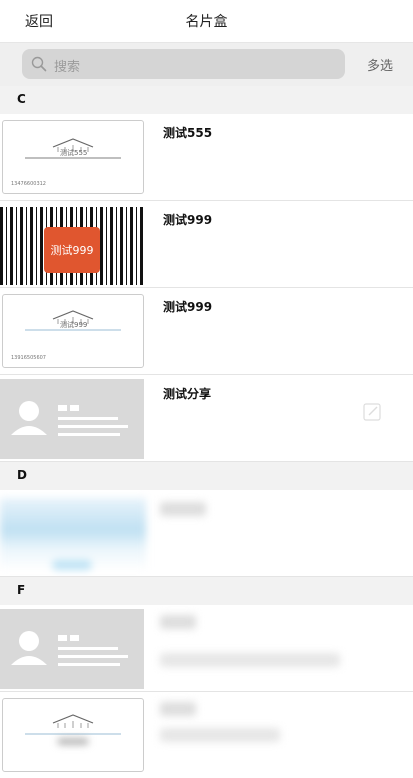 This screenshot has width=413, height=778. Describe the element at coordinates (380, 64) in the screenshot. I see `multi-select-button: 多选` at that location.